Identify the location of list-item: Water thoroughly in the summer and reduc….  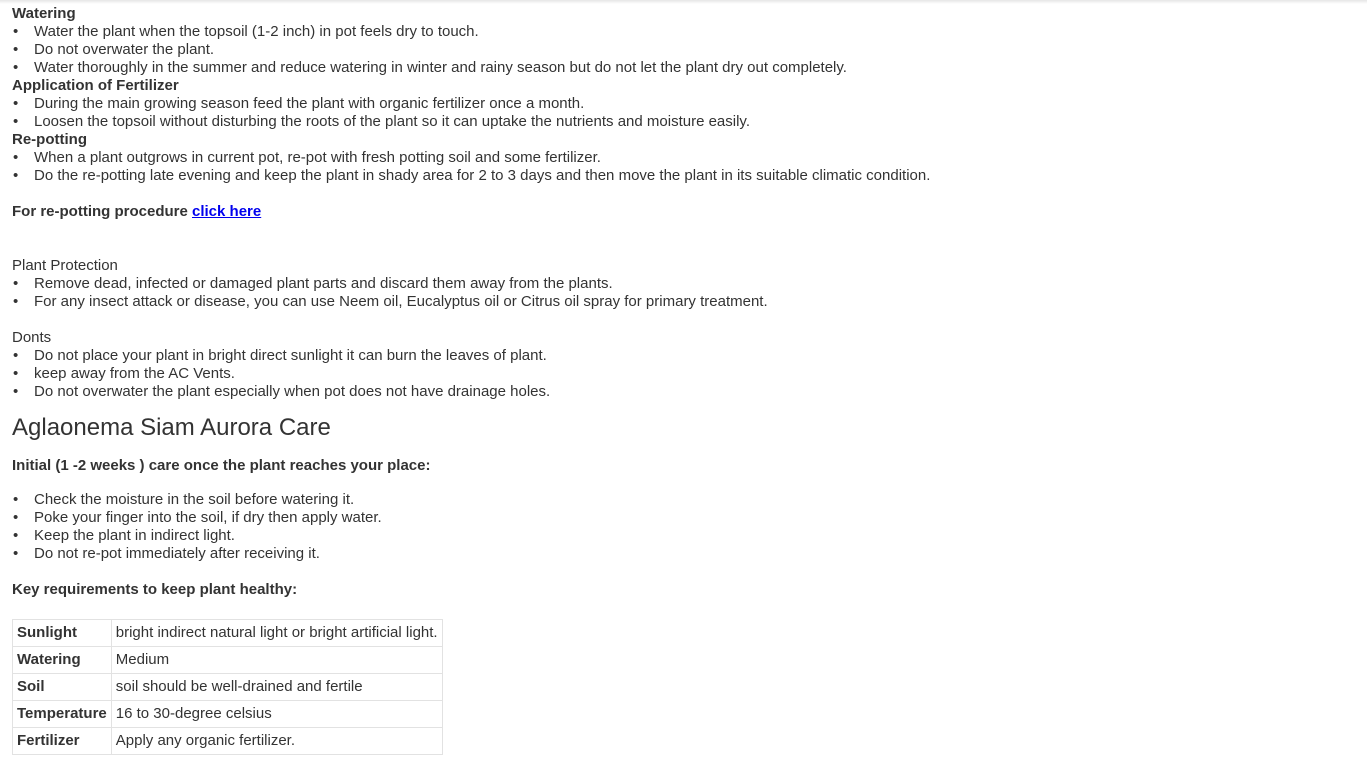
(682, 68).